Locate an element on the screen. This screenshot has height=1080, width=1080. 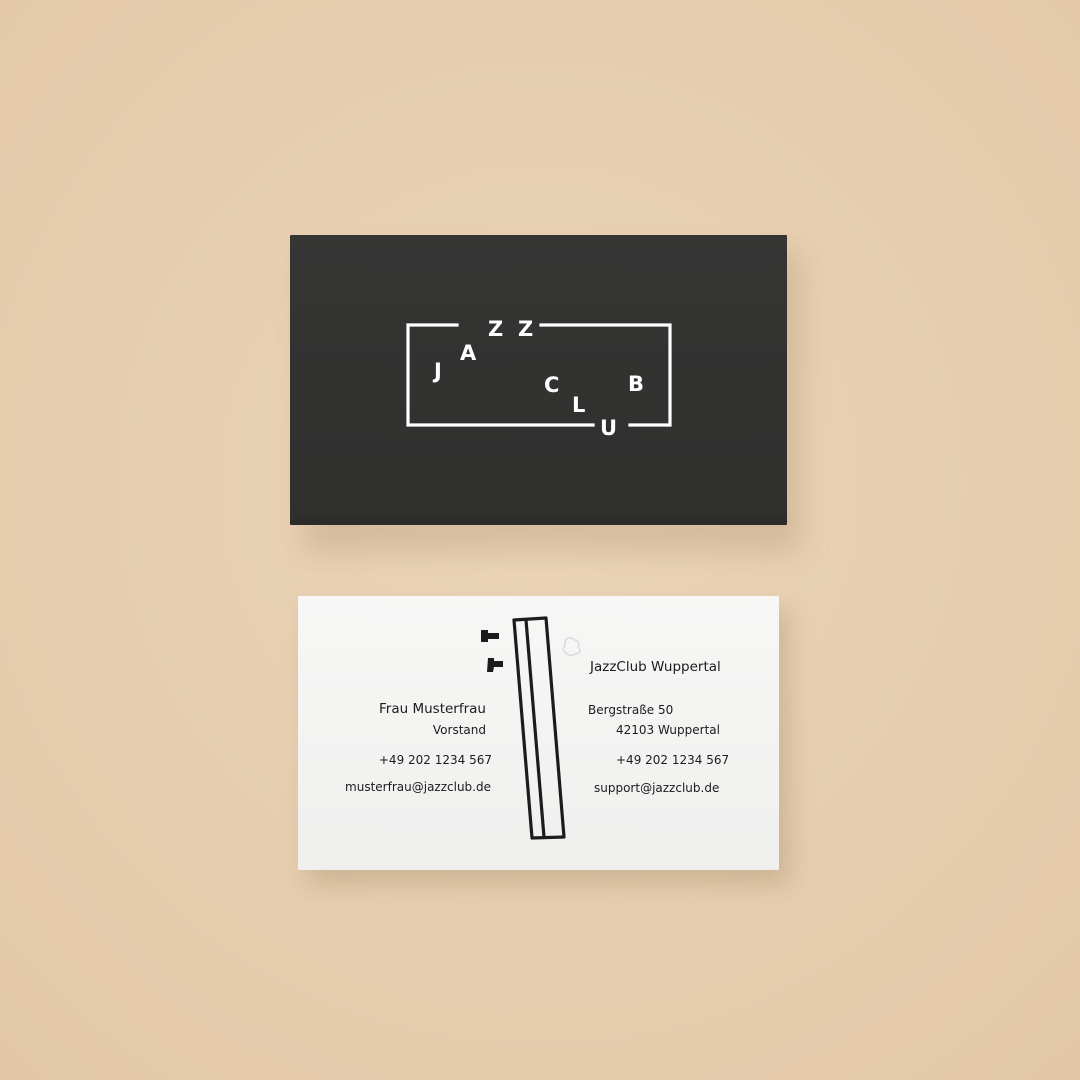
person-role: Vorstand is located at coordinates (459, 730).